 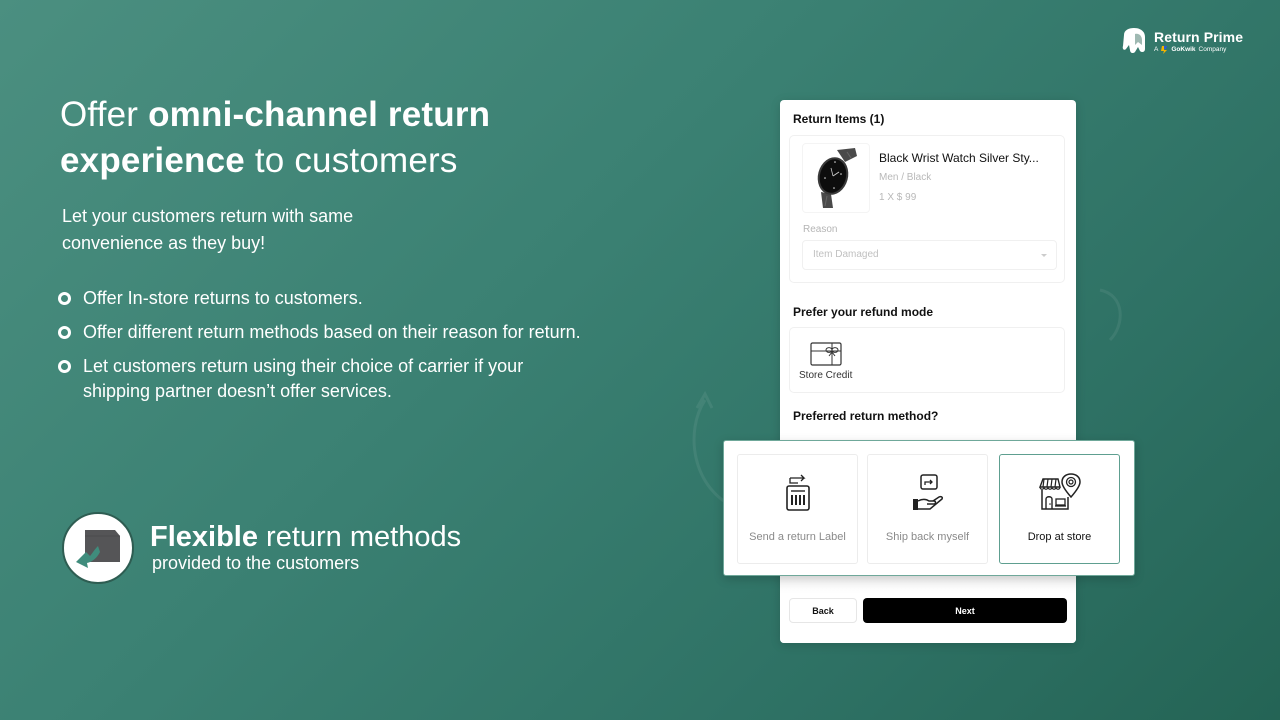 I want to click on brand-tagline: A GoKwik Company, so click(x=1198, y=49).